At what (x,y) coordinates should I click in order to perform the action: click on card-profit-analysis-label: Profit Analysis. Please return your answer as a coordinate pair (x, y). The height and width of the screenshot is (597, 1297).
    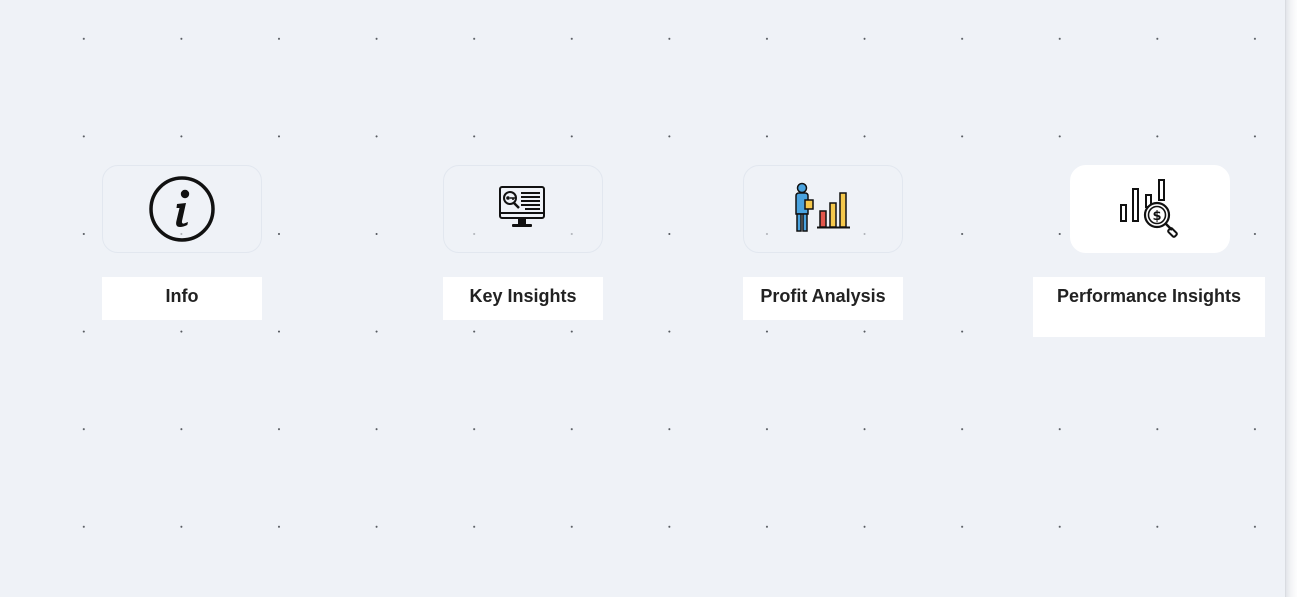
    Looking at the image, I should click on (823, 298).